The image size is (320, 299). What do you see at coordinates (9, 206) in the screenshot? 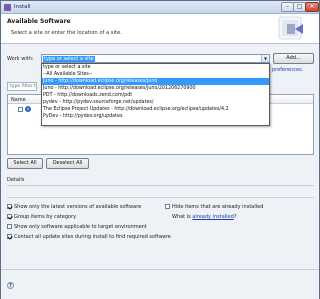
I see `latest-versions-checkbox` at bounding box center [9, 206].